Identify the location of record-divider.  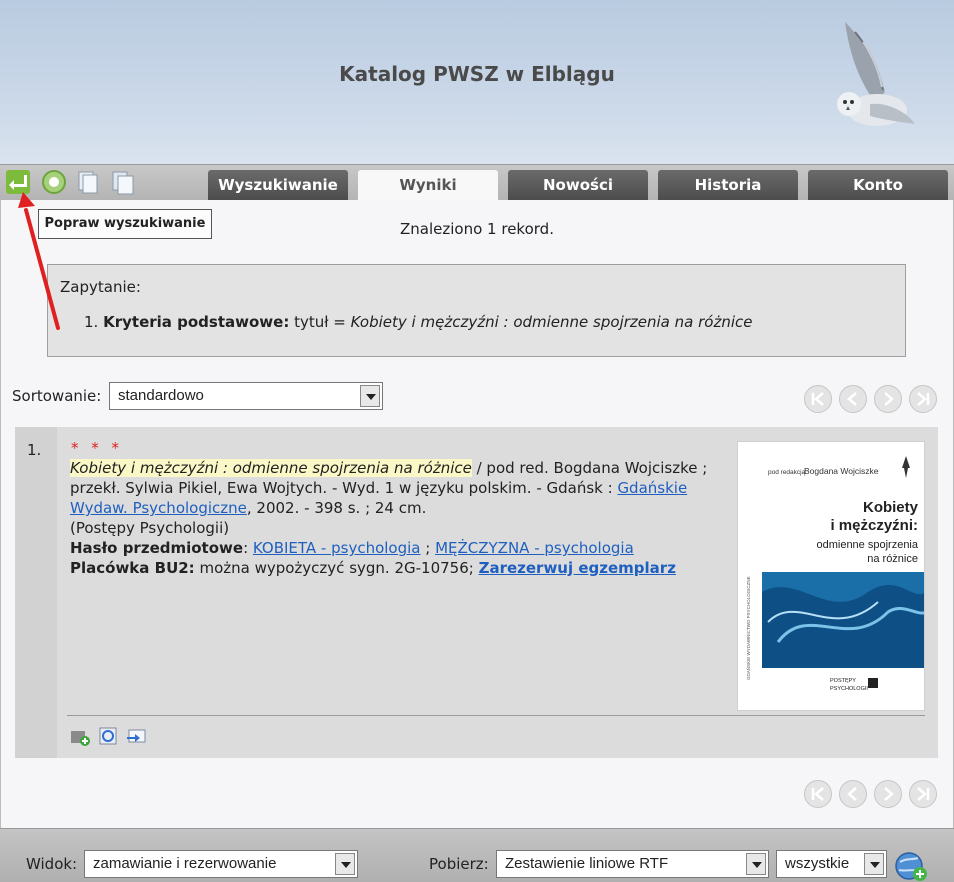
(496, 715).